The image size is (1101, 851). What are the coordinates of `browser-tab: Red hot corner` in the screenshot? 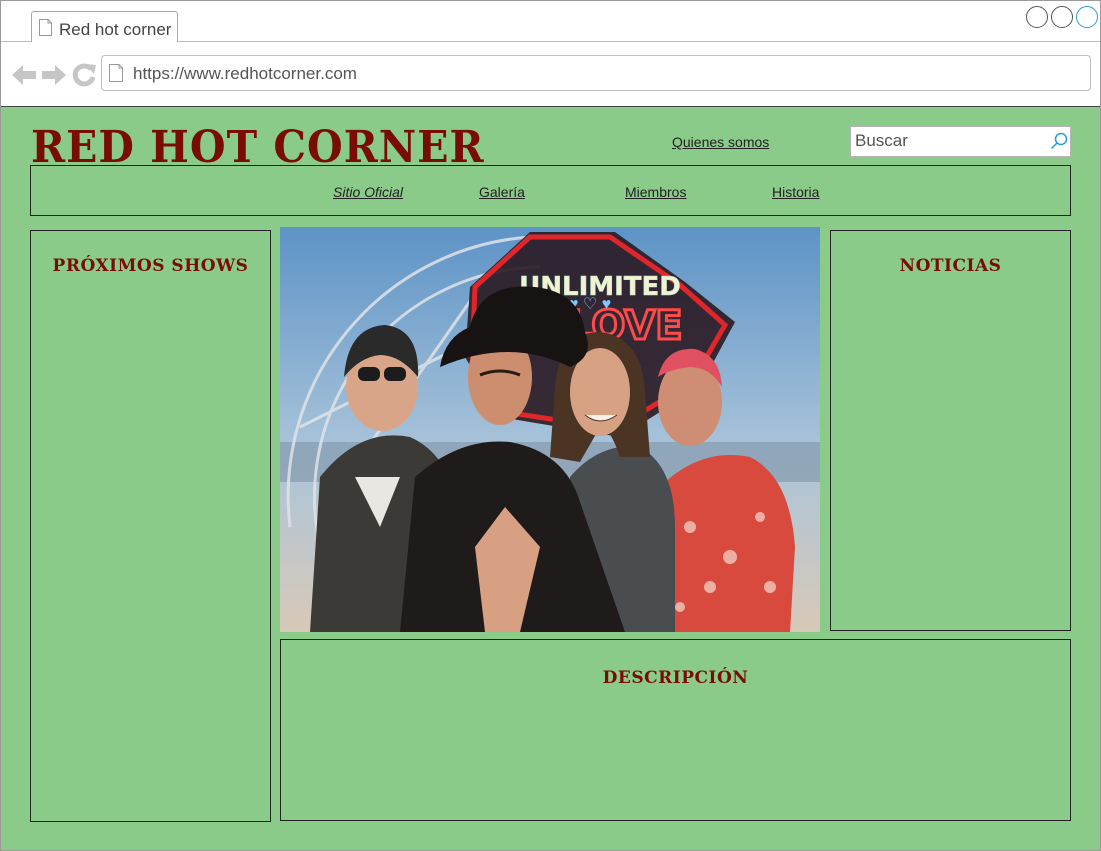 It's located at (104, 27).